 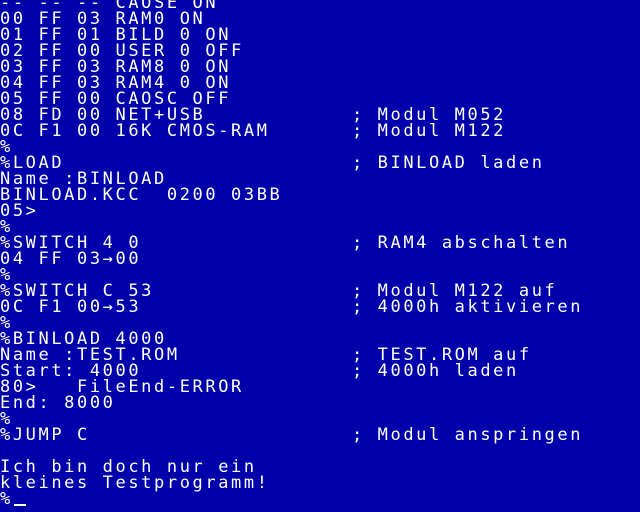 What do you see at coordinates (19, 505) in the screenshot?
I see `text-cursor` at bounding box center [19, 505].